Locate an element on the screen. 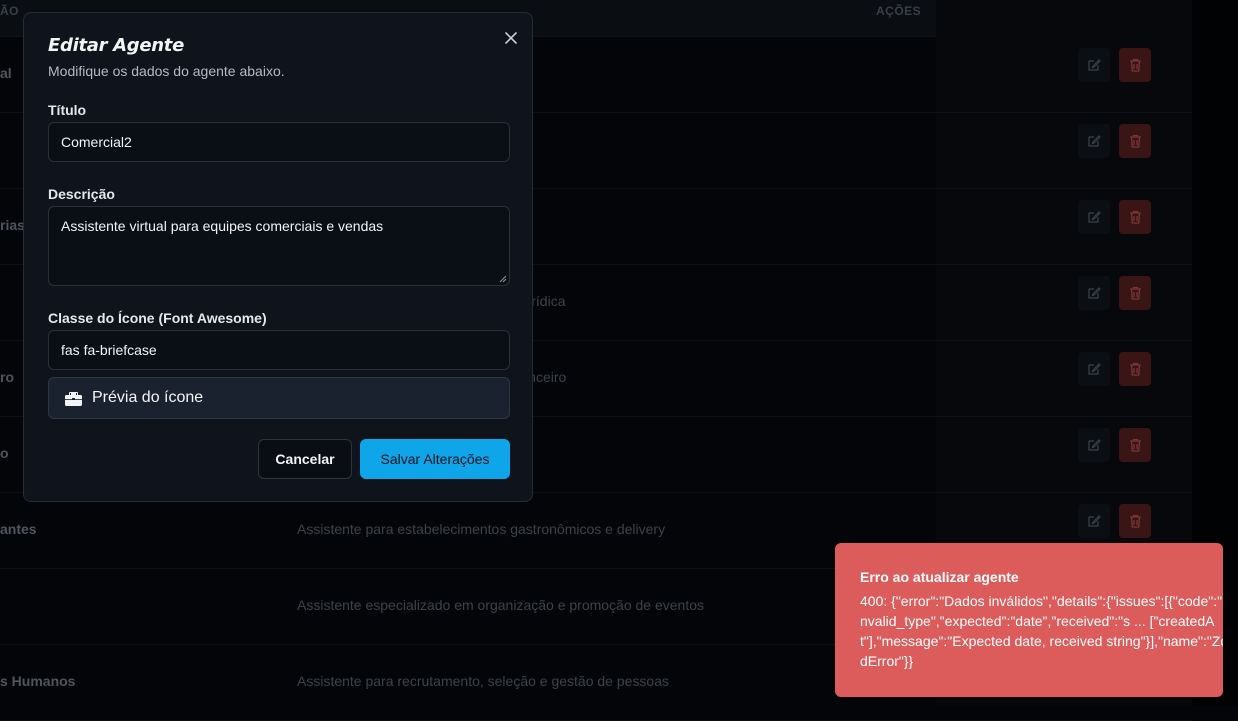 Image resolution: width=1238 pixels, height=721 pixels. row-title: rias is located at coordinates (12, 225).